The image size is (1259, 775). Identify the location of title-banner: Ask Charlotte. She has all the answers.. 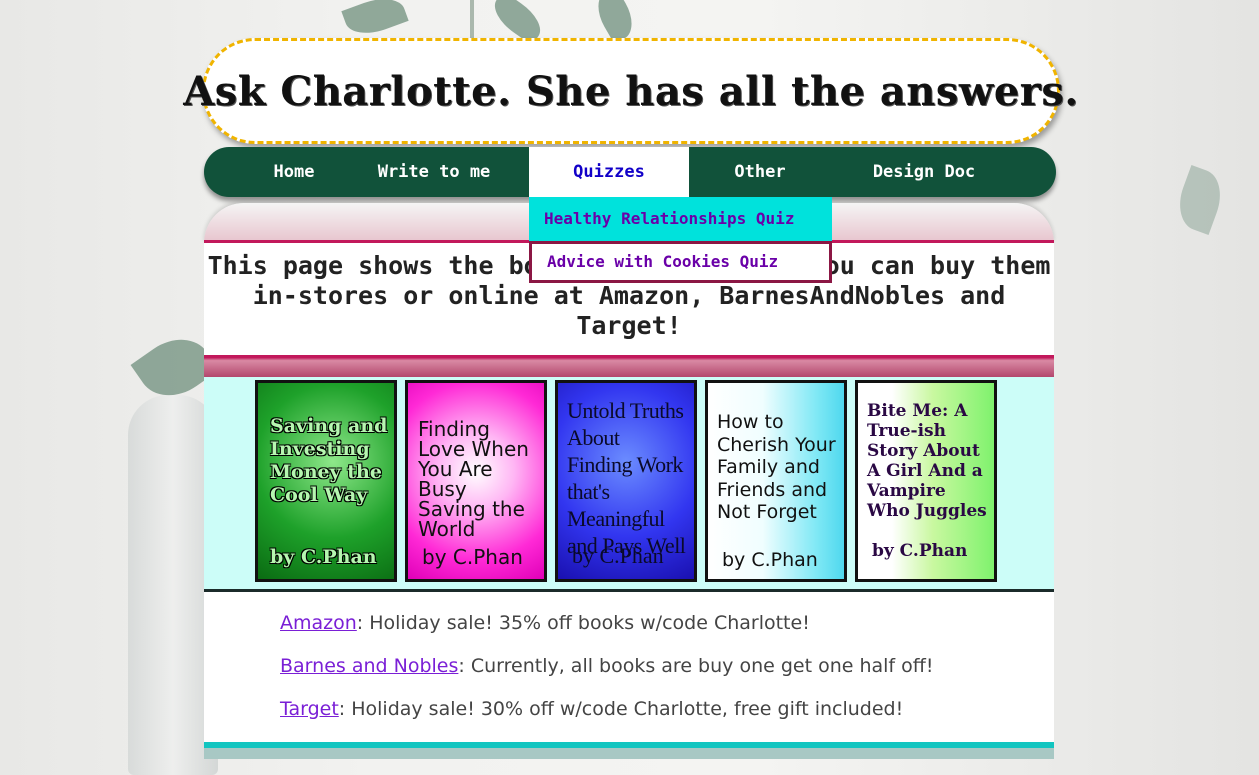
(630, 91).